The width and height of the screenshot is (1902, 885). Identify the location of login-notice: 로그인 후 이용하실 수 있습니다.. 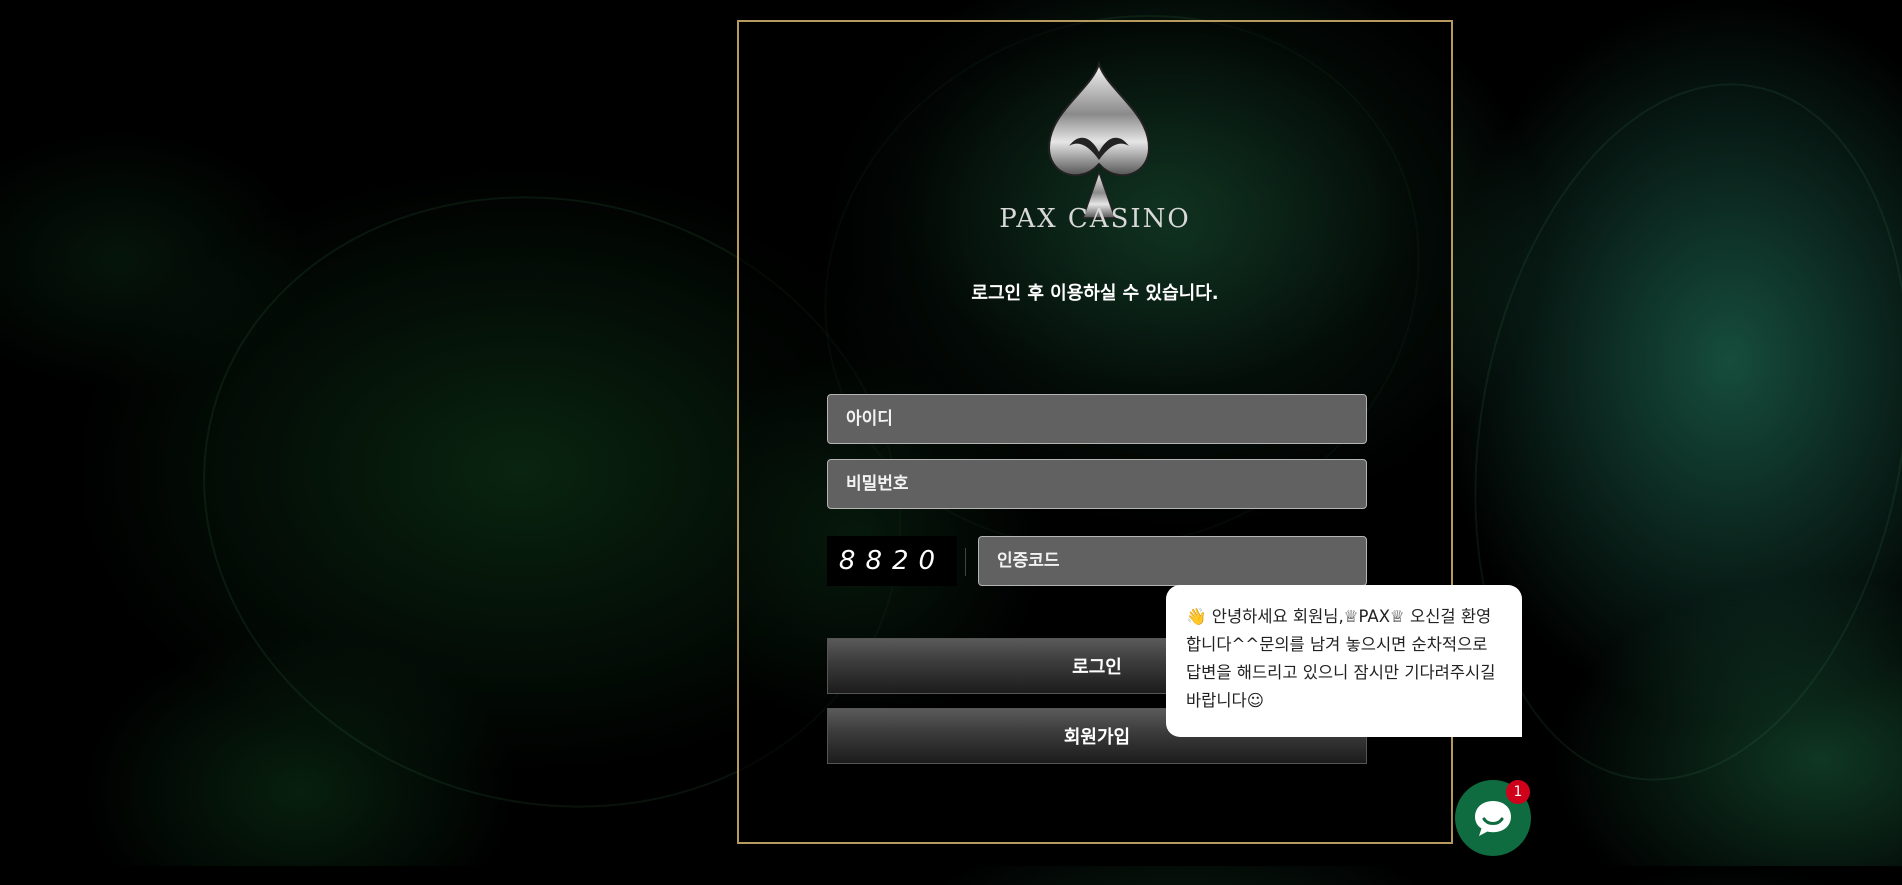
(1095, 293).